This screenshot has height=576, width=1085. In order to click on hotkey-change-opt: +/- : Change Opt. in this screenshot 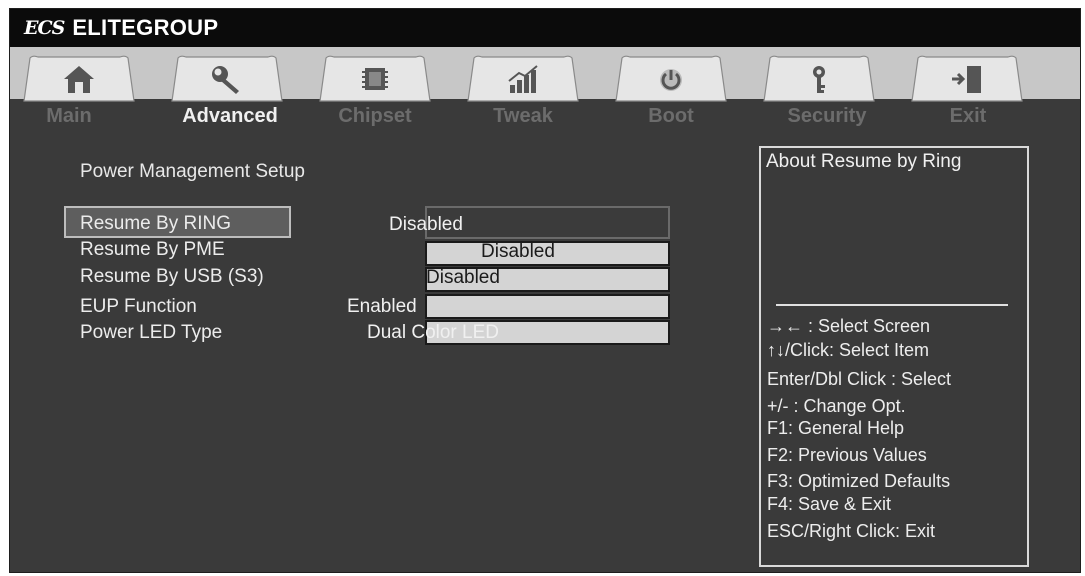, I will do `click(836, 406)`.